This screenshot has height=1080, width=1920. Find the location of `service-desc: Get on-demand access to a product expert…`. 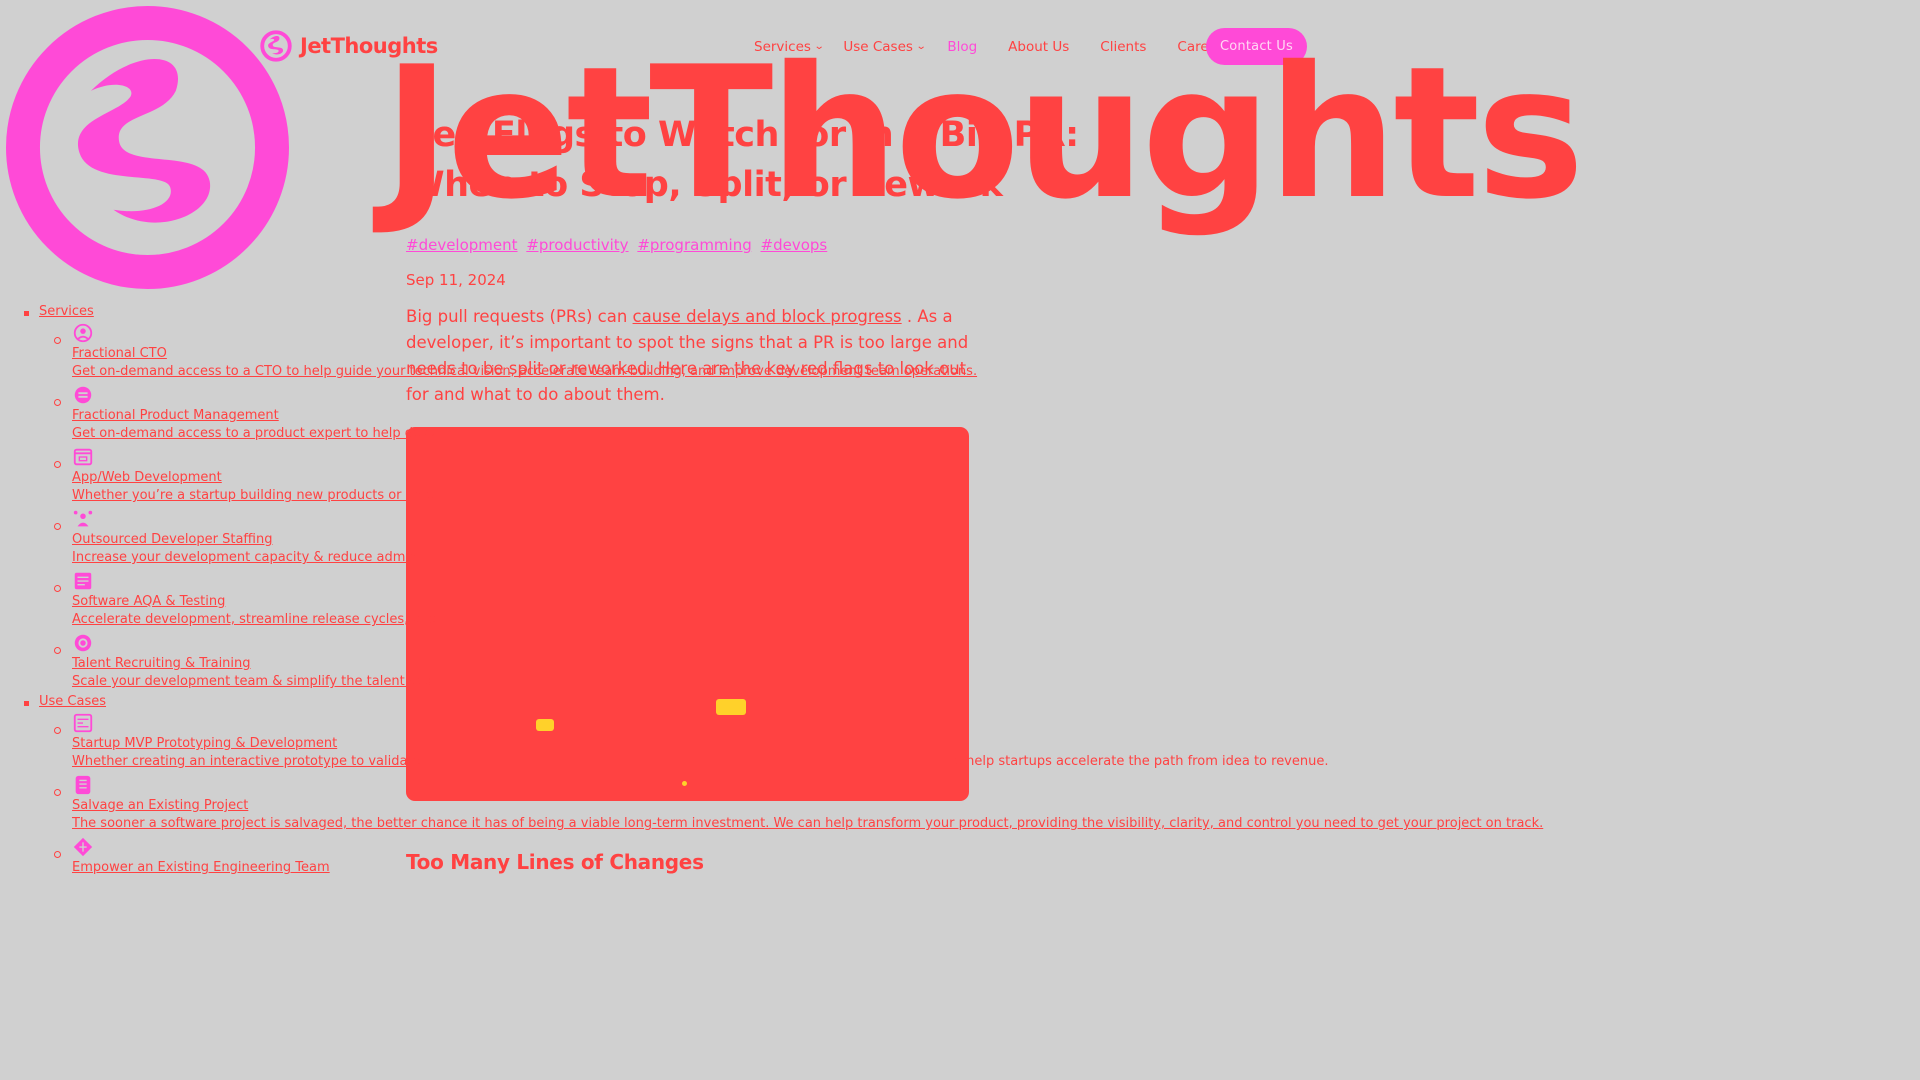

service-desc: Get on-demand access to a product expert… is located at coordinates (256, 433).